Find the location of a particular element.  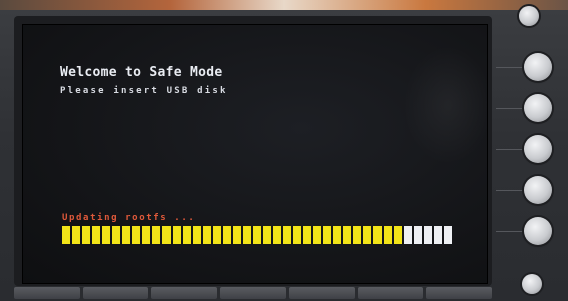

update-progress-bar is located at coordinates (257, 235).